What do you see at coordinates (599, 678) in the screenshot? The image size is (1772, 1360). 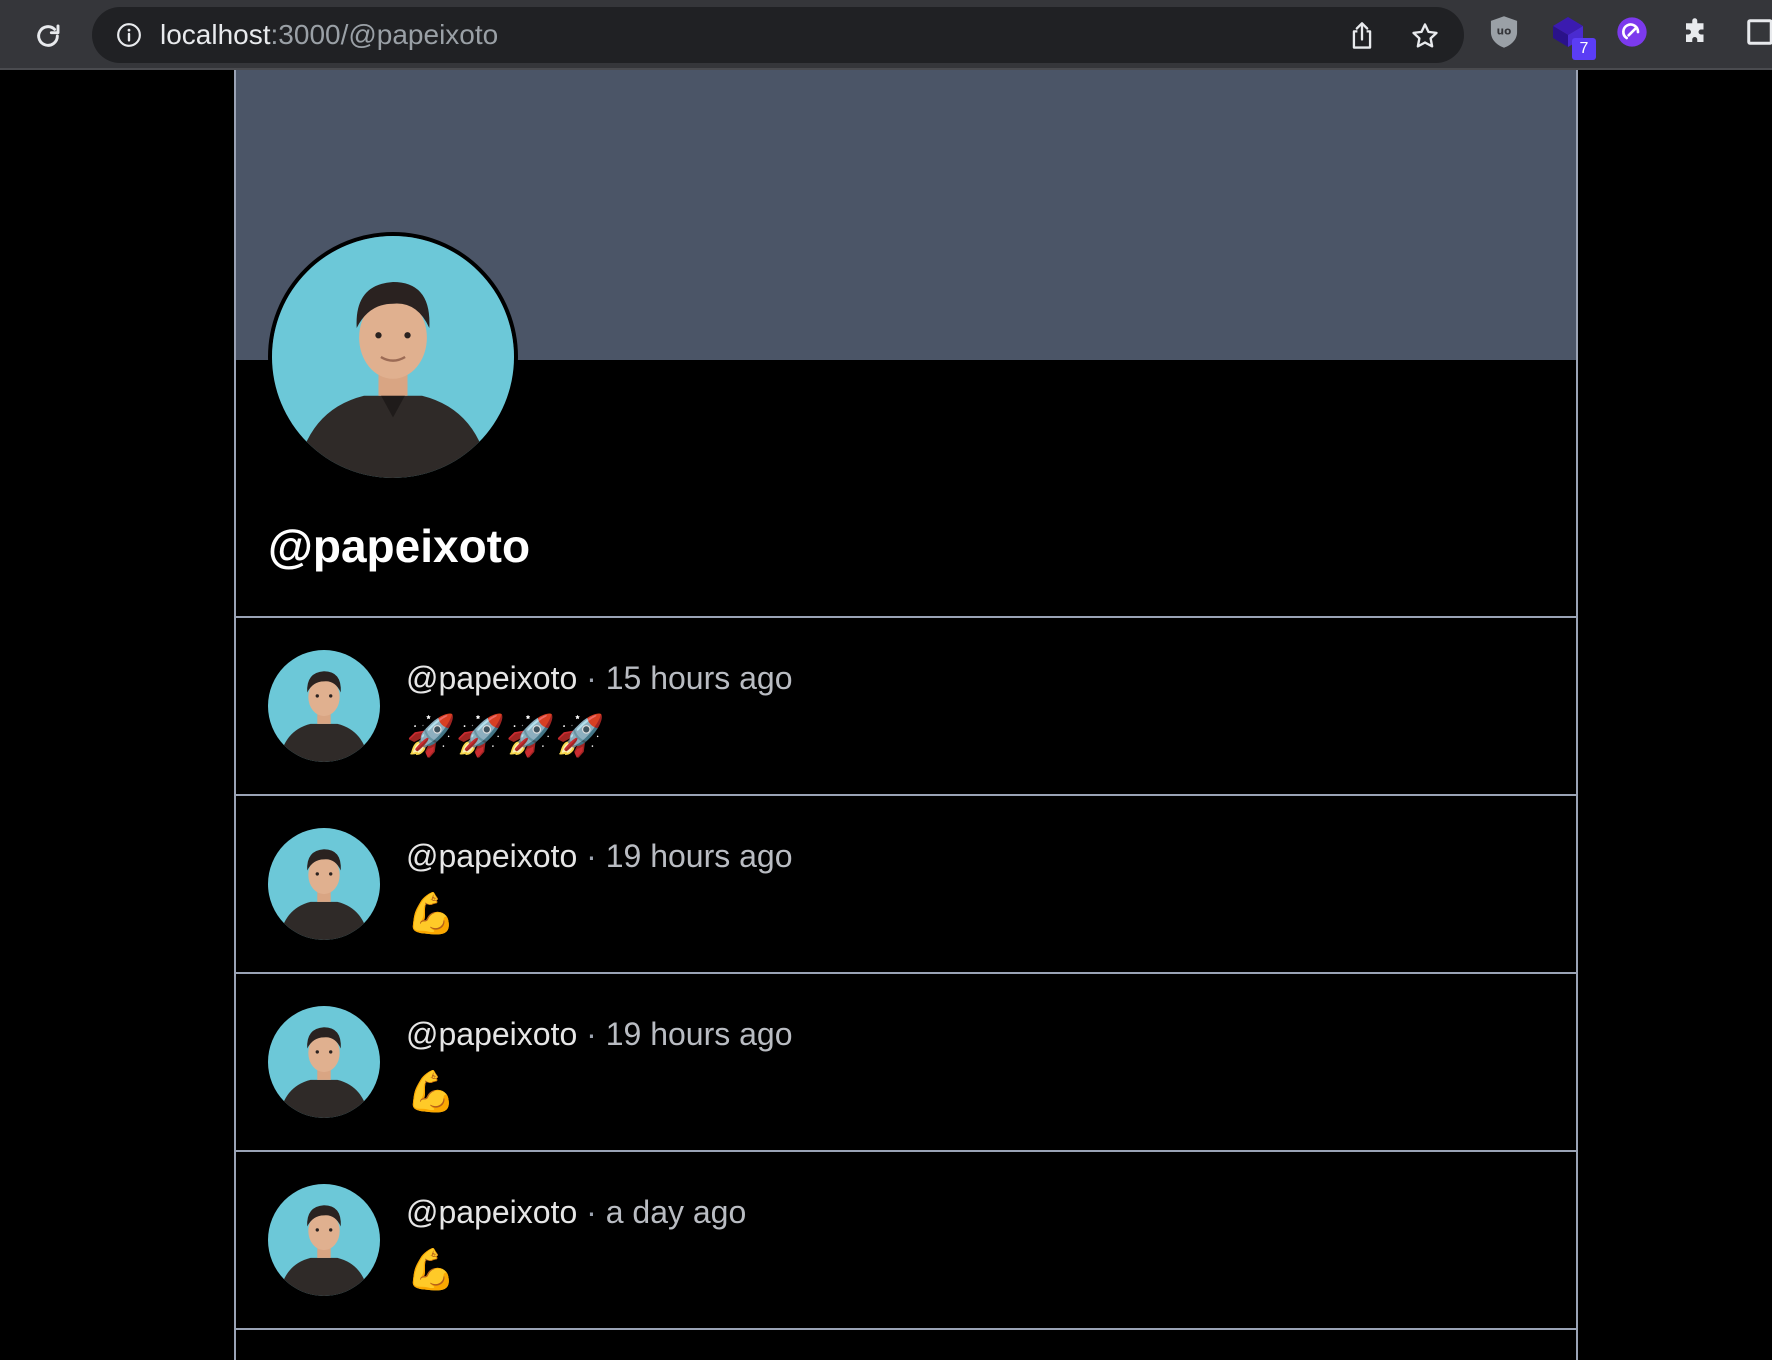 I see `post-meta: @papeixoto · 15 hours ago` at bounding box center [599, 678].